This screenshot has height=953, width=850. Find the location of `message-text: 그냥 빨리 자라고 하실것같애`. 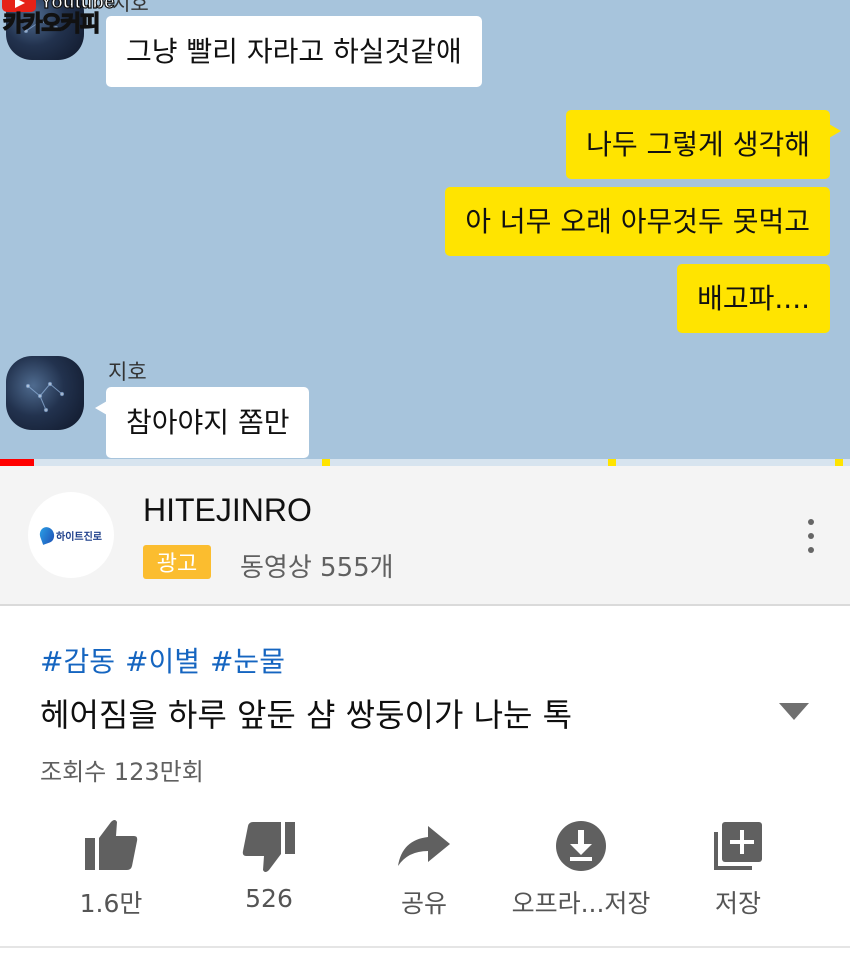

message-text: 그냥 빨리 자라고 하실것같애 is located at coordinates (294, 51).